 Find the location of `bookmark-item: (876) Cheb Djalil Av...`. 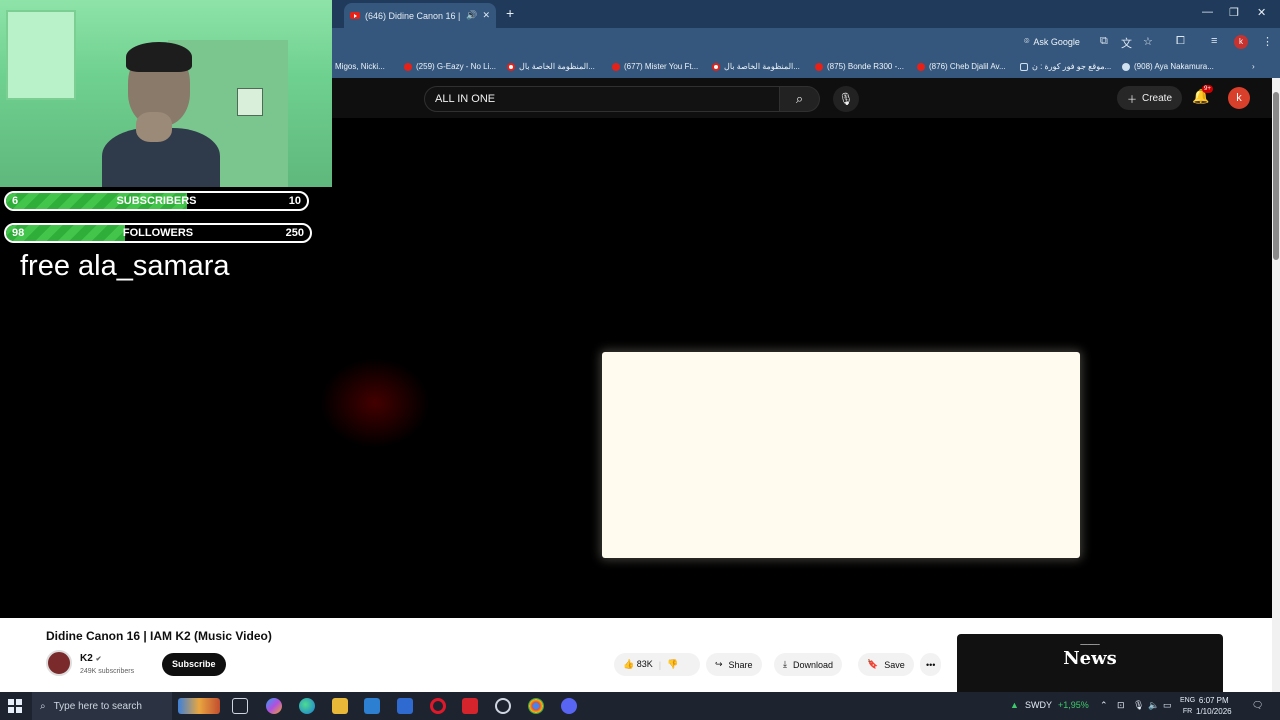

bookmark-item: (876) Cheb Djalil Av... is located at coordinates (961, 66).